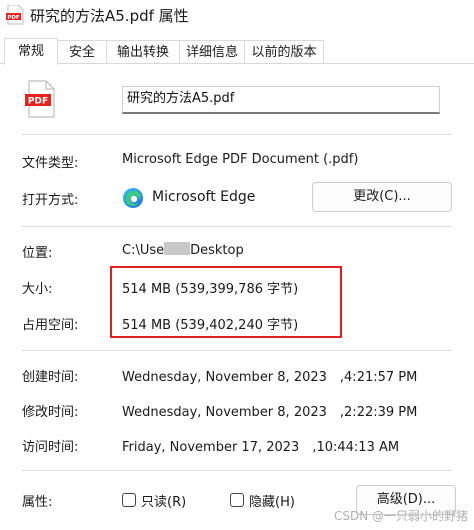 This screenshot has width=474, height=530. I want to click on redacted-username, so click(177, 248).